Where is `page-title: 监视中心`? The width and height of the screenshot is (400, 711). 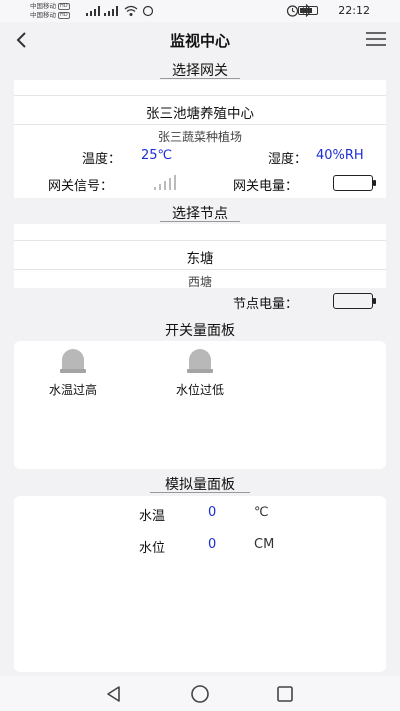
page-title: 监视中心 is located at coordinates (199, 41).